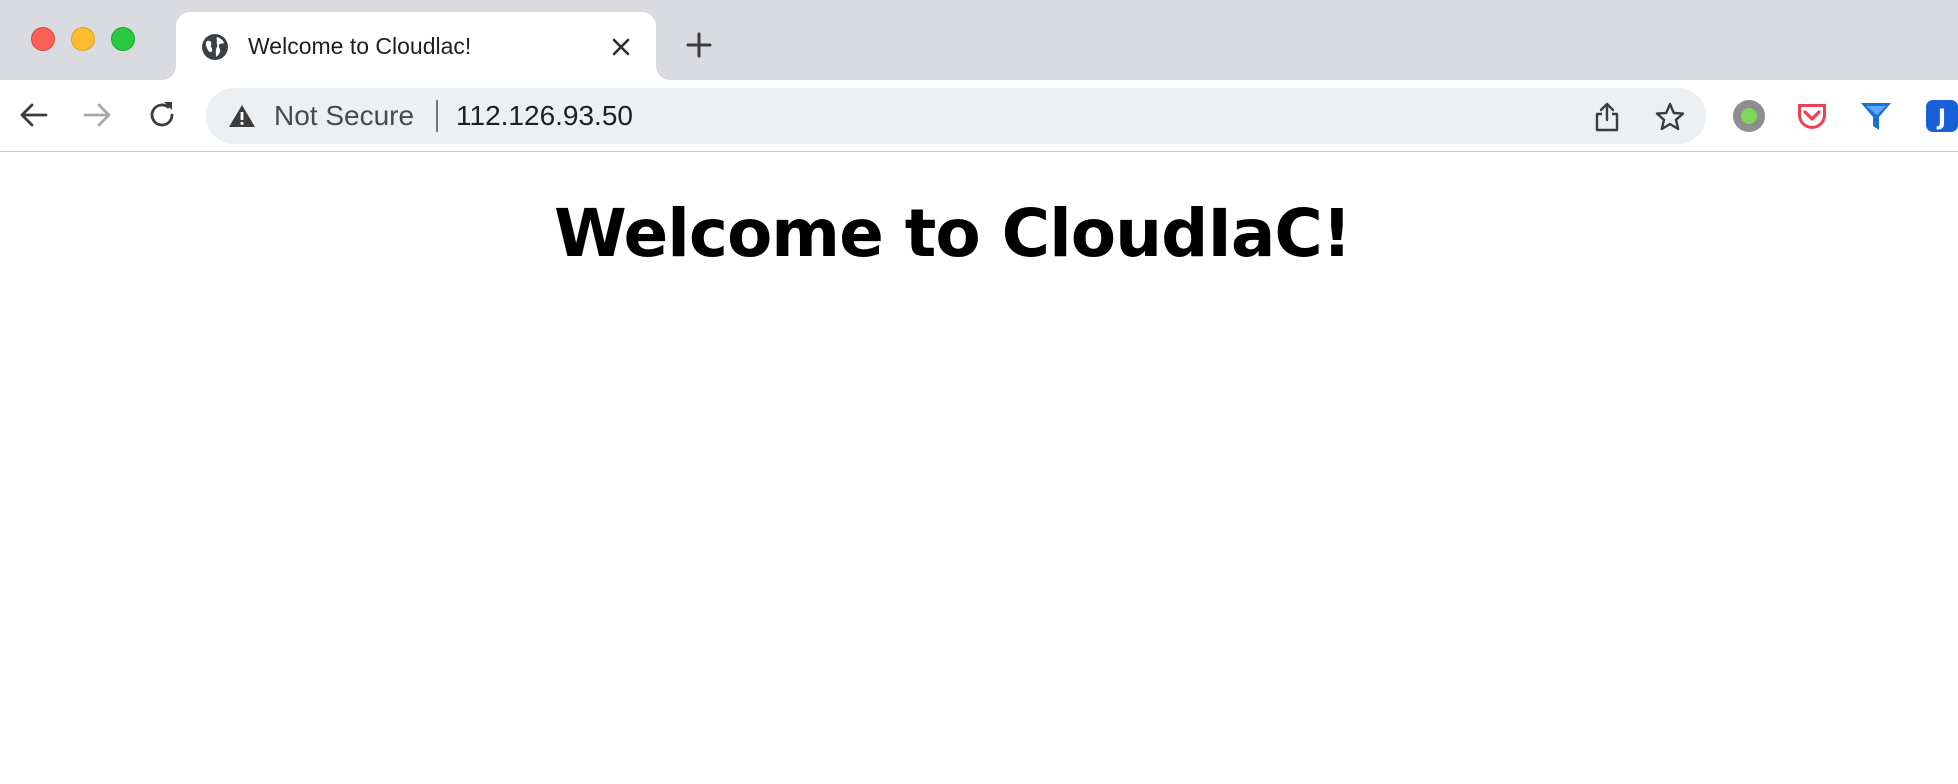  What do you see at coordinates (43, 39) in the screenshot?
I see `window-close-button` at bounding box center [43, 39].